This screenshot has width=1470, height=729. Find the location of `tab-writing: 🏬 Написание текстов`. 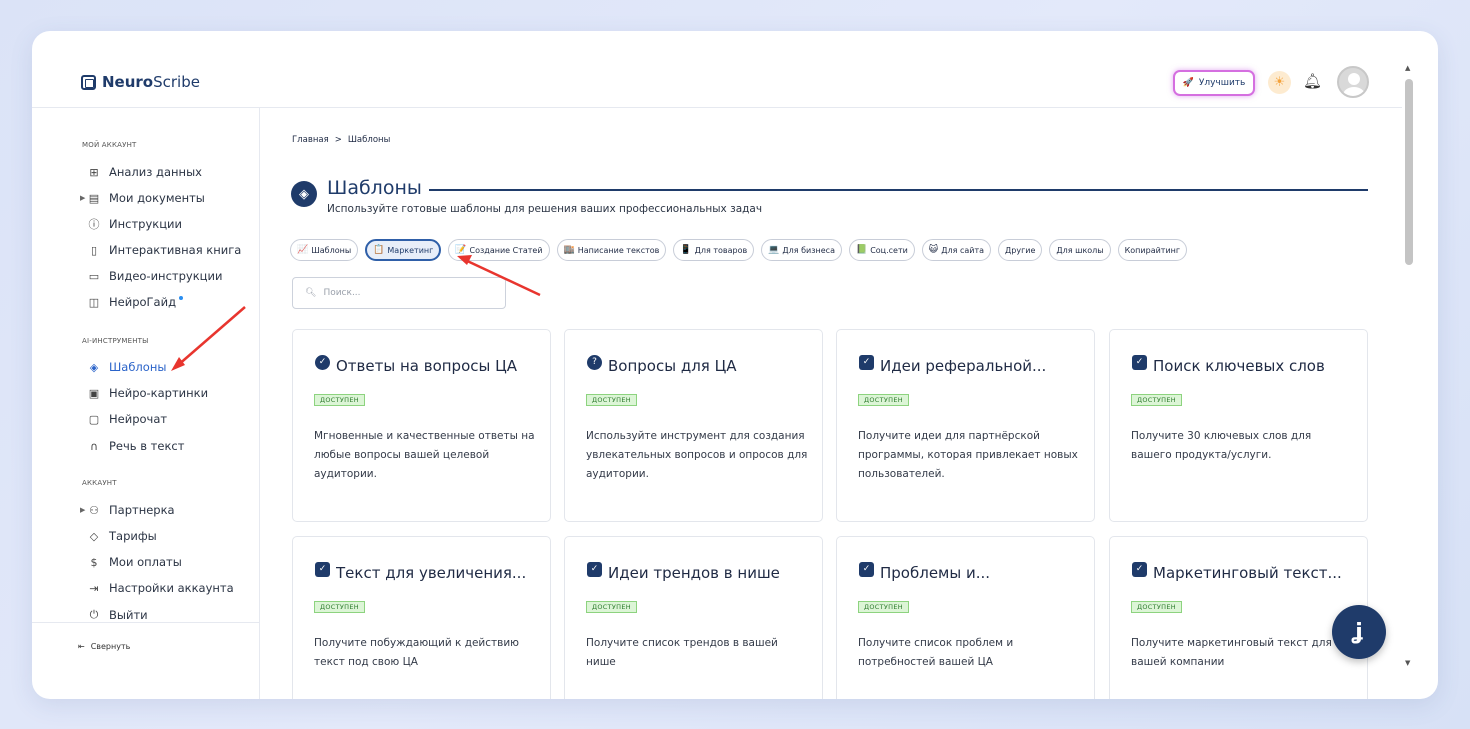

tab-writing: 🏬 Написание текстов is located at coordinates (611, 250).